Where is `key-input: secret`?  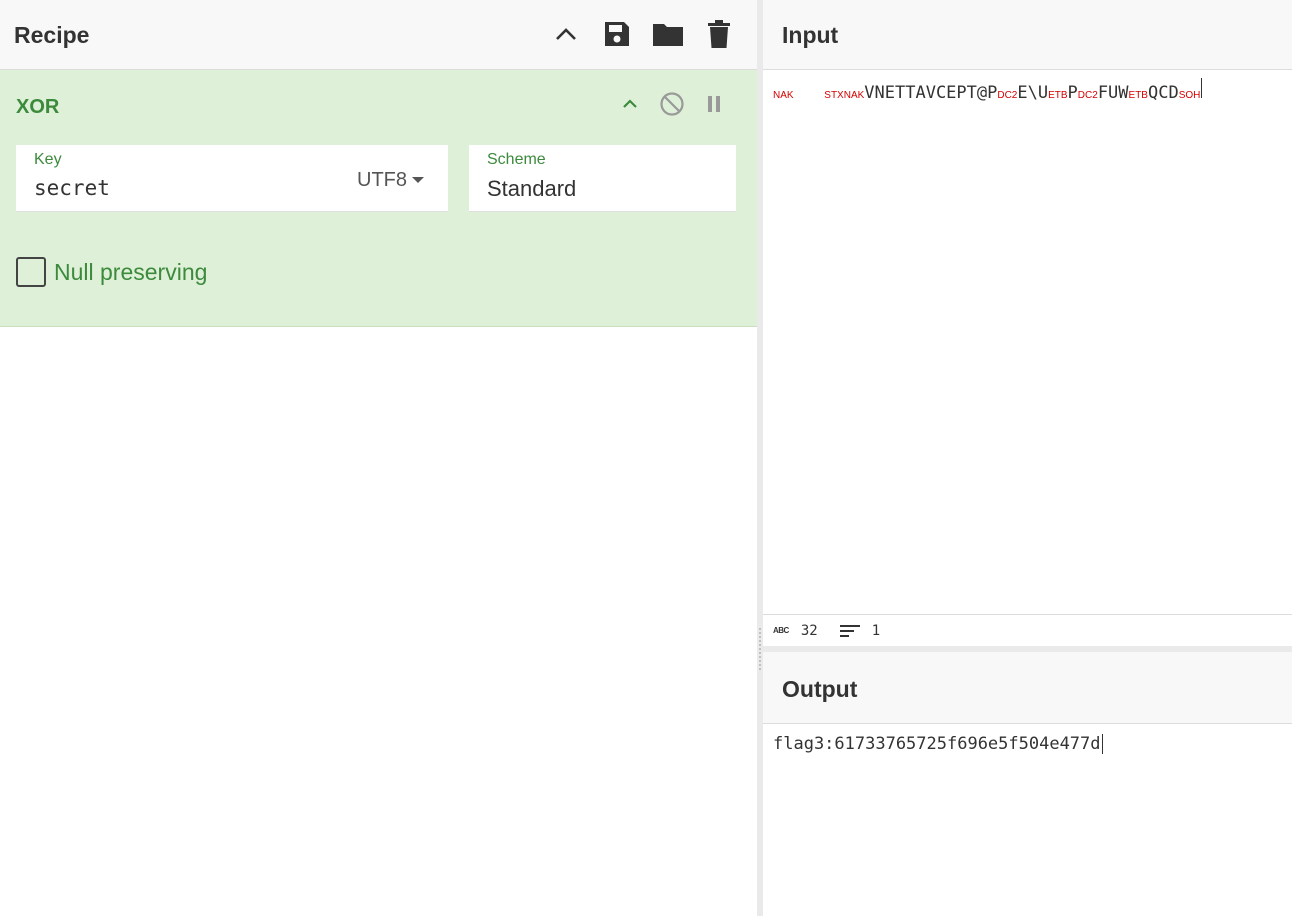
key-input: secret is located at coordinates (72, 188).